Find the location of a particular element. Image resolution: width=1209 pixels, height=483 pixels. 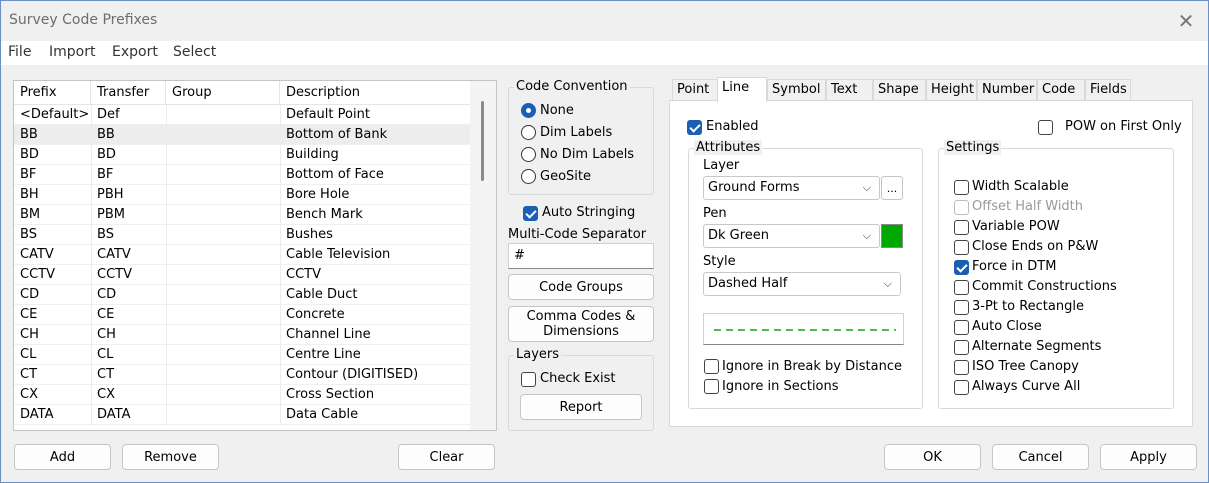

table-row: BB BB Bottom of Bank is located at coordinates (242, 135).